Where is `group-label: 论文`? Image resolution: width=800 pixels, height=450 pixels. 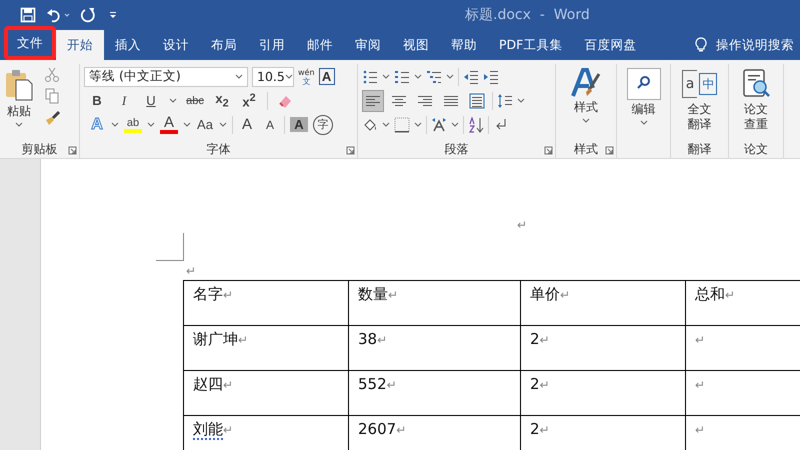 group-label: 论文 is located at coordinates (756, 149).